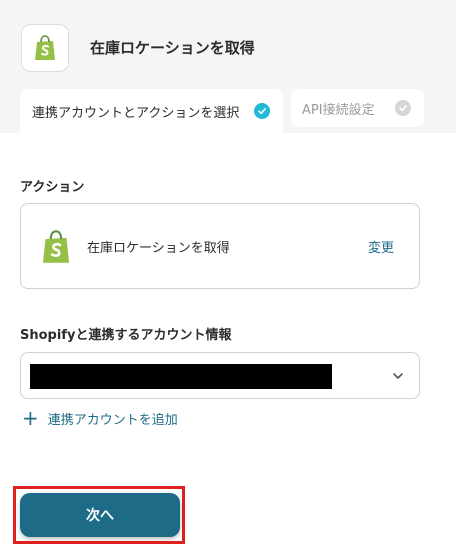  I want to click on app-icon-box, so click(45, 48).